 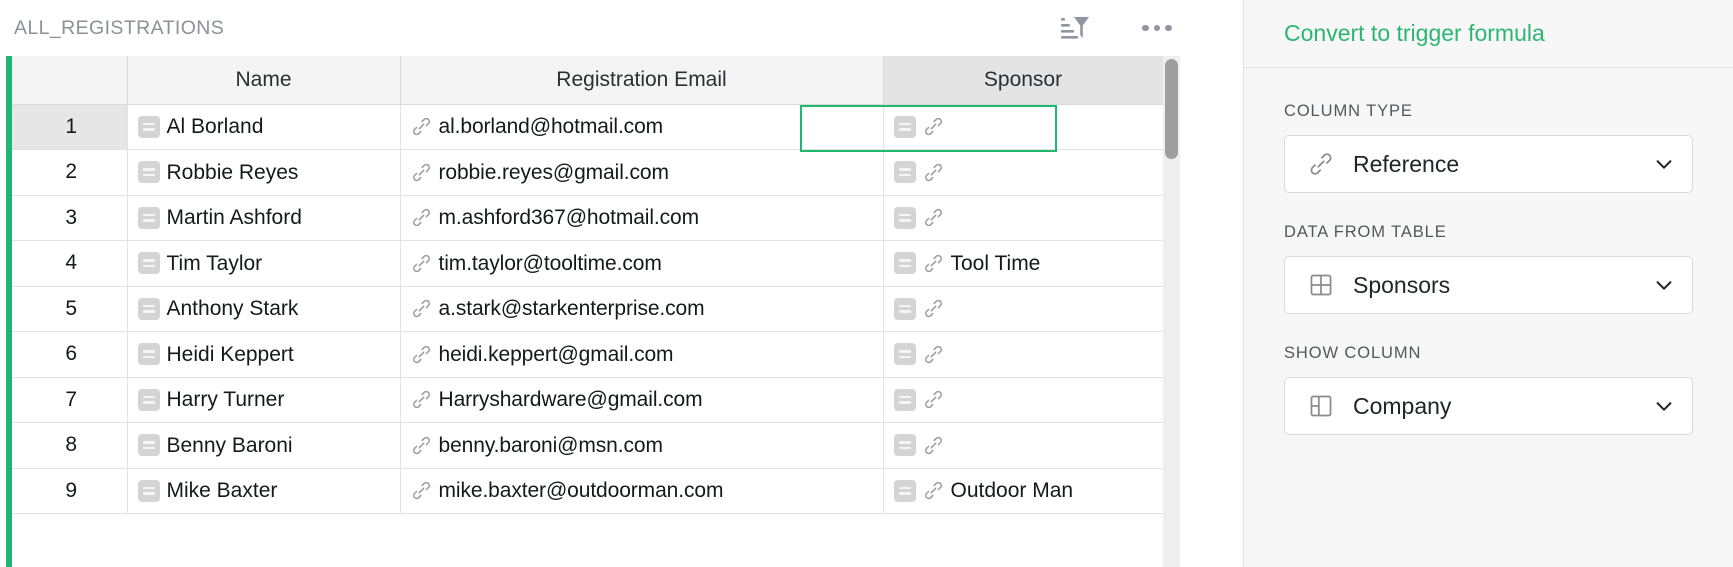 I want to click on grid-scrollbar-thumb, so click(x=1171, y=109).